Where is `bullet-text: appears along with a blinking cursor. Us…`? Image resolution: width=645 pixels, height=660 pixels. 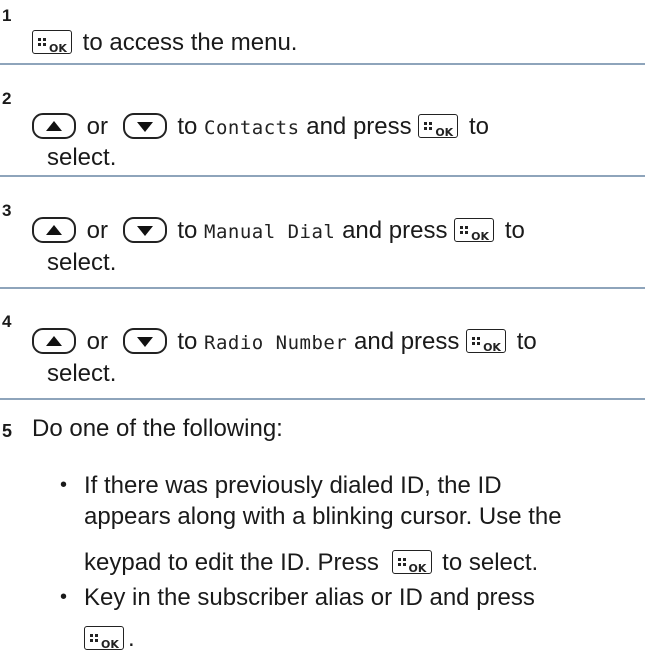
bullet-text: appears along with a blinking cursor. Us… is located at coordinates (323, 516).